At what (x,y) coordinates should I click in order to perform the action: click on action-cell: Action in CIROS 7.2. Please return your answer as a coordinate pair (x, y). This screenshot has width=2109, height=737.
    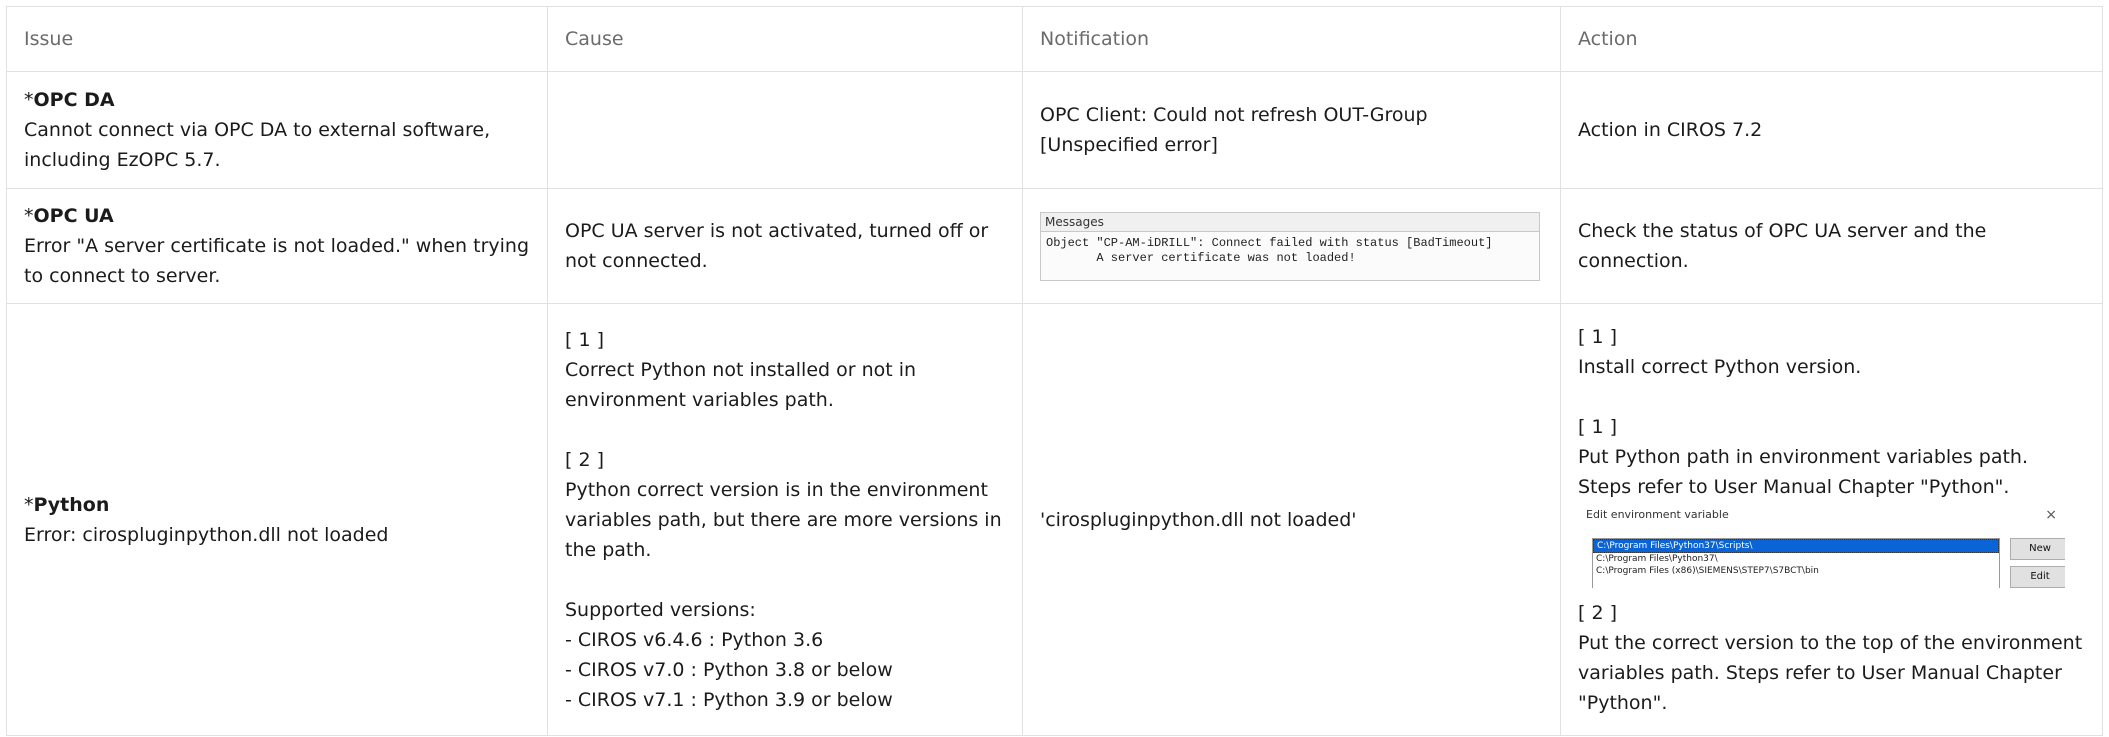
    Looking at the image, I should click on (1831, 130).